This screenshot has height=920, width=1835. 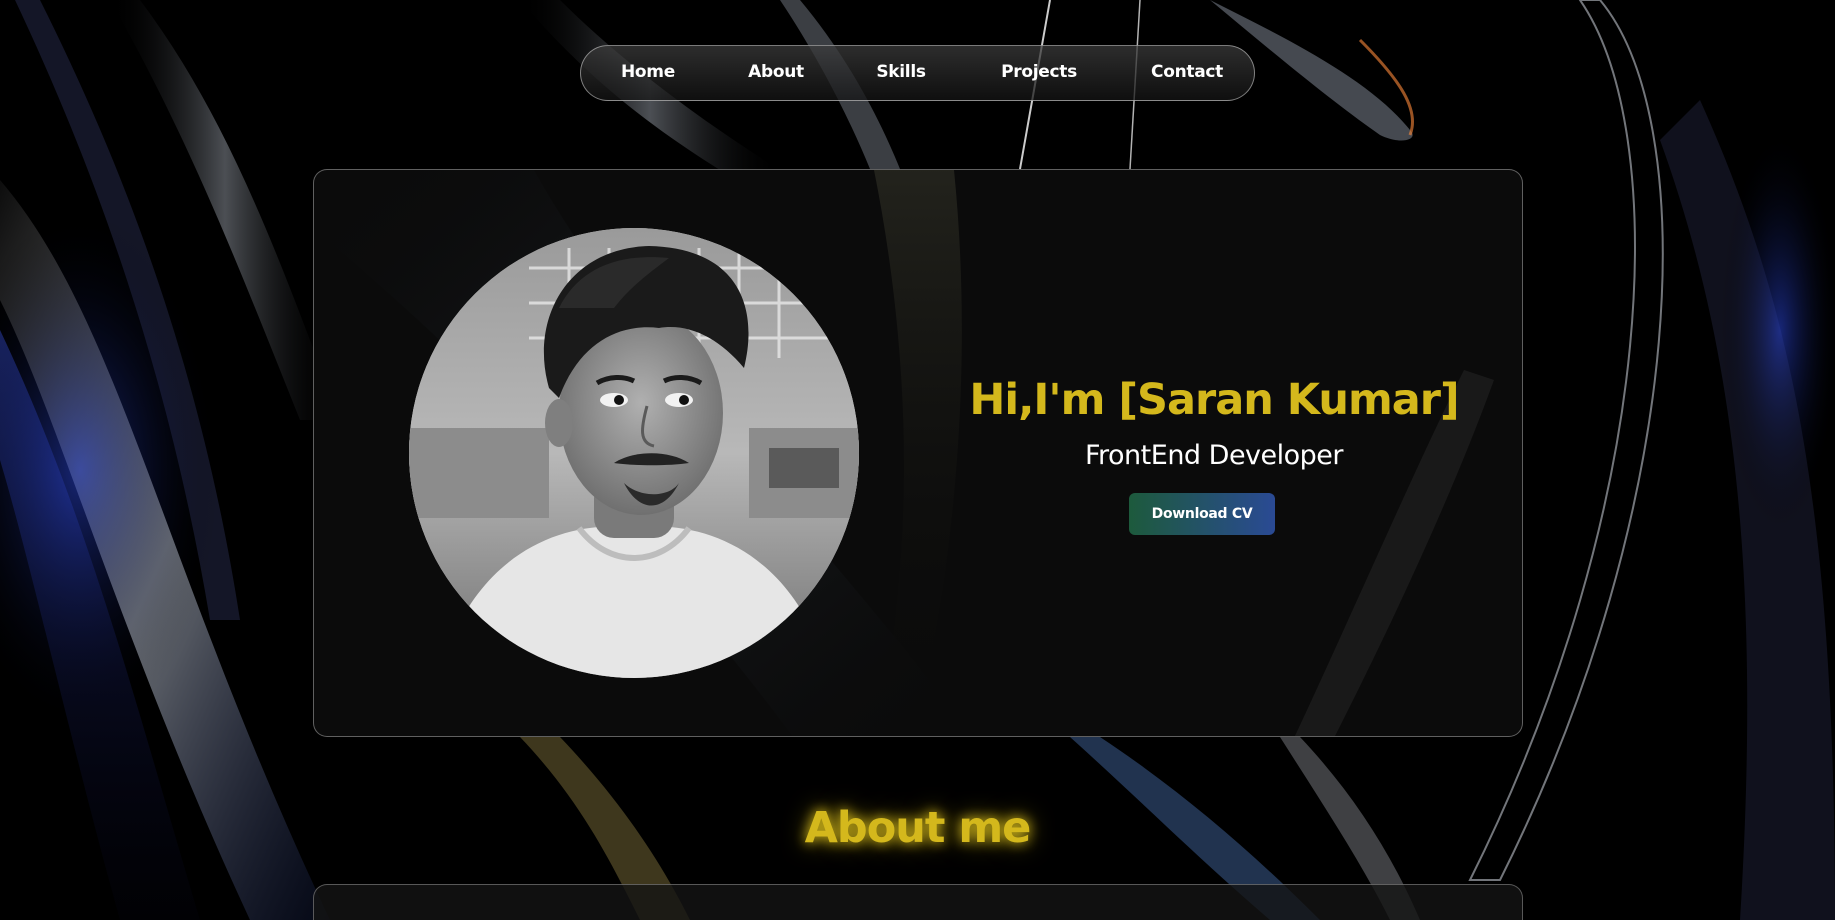 I want to click on hero-subtitle: FrontEnd Developer, so click(x=1214, y=455).